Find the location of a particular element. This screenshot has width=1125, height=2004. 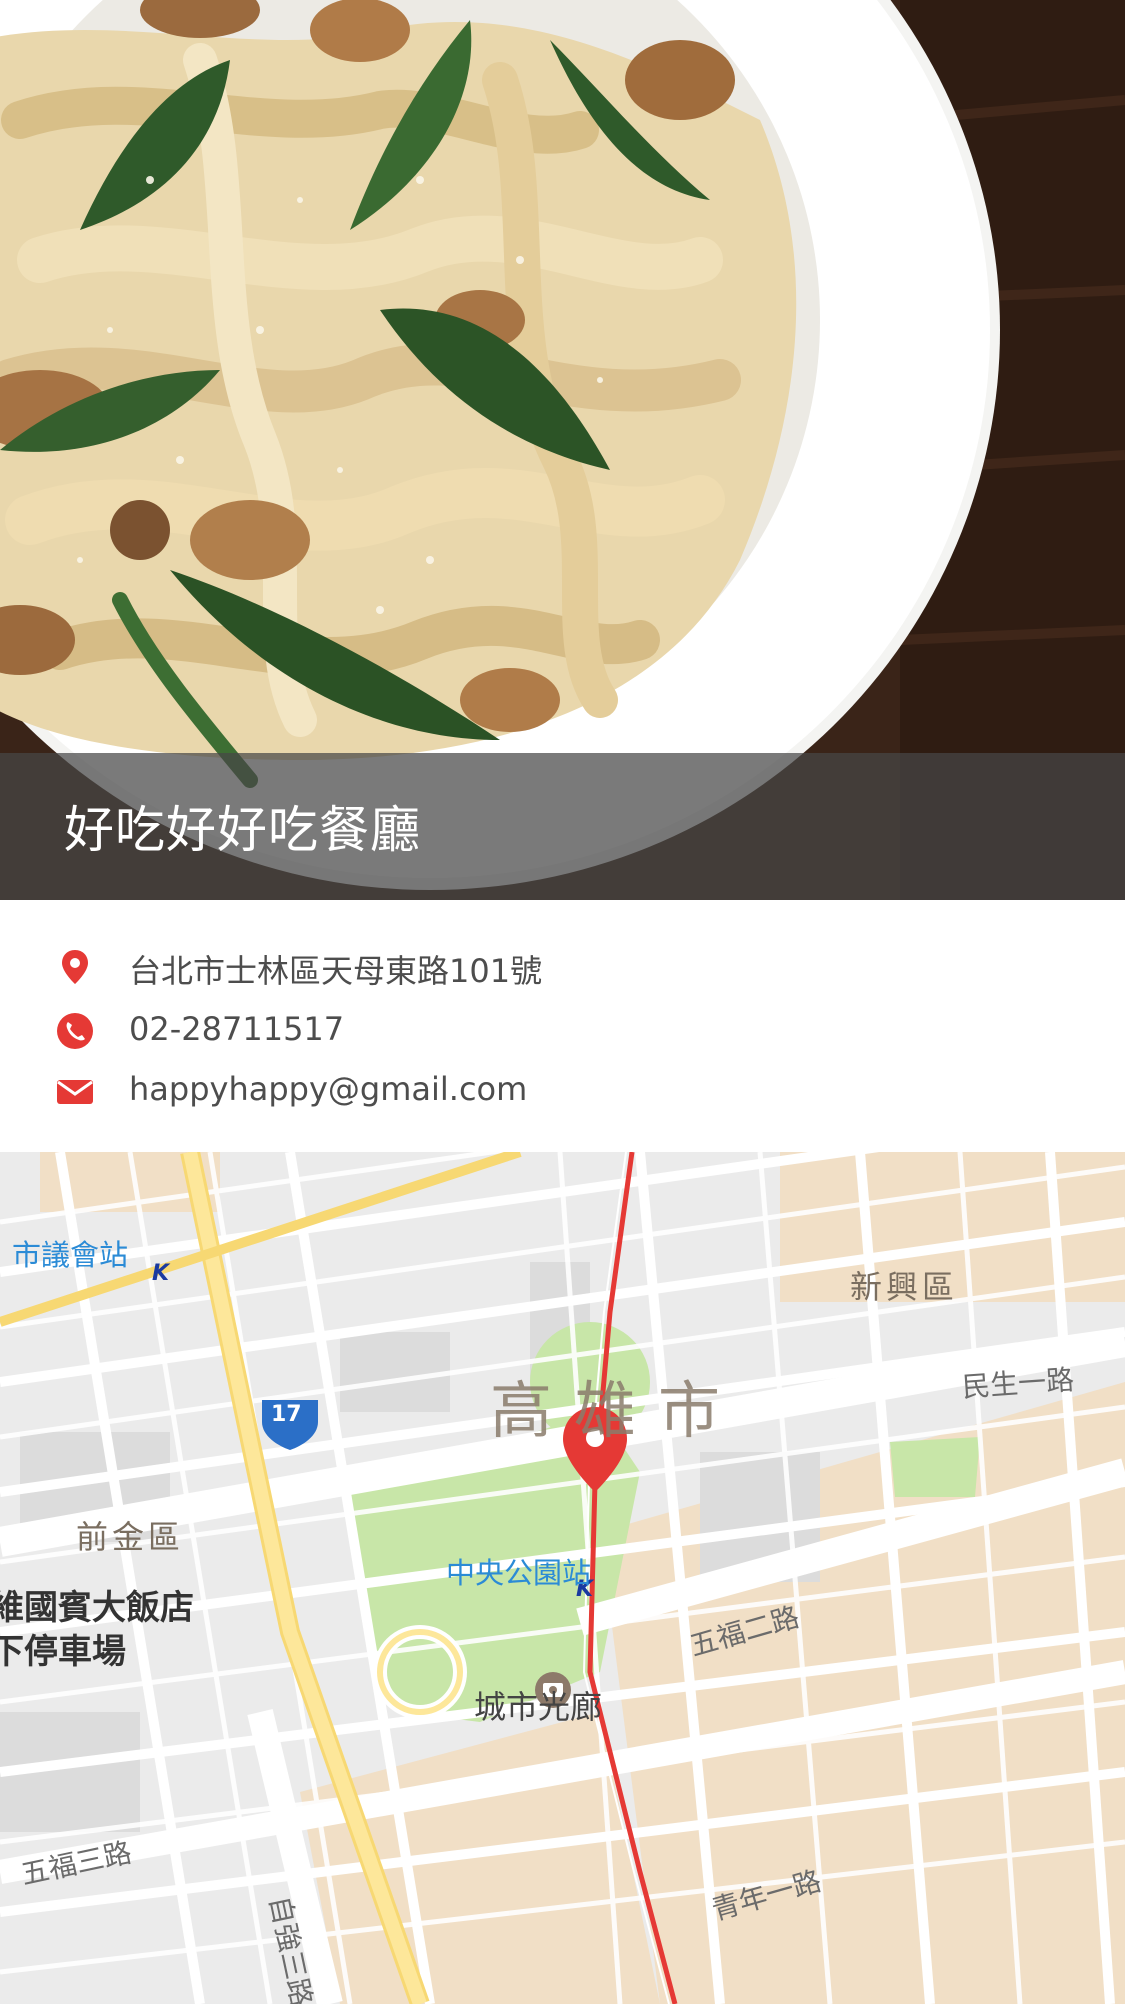

station-label-council: 市議會站 is located at coordinates (70, 1255).